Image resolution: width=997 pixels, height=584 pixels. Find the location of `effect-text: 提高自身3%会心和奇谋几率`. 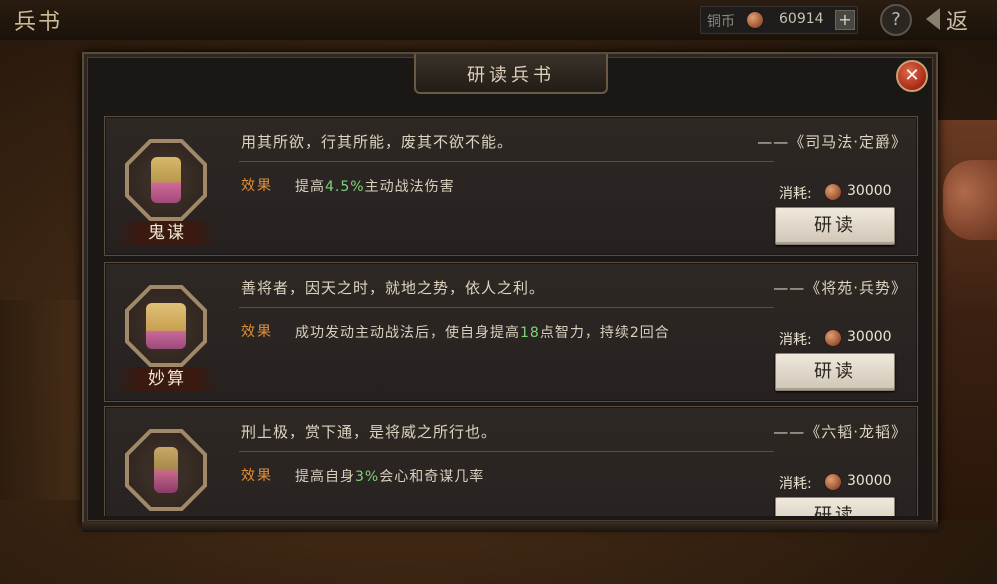

effect-text: 提高自身3%会心和奇谋几率 is located at coordinates (390, 477).